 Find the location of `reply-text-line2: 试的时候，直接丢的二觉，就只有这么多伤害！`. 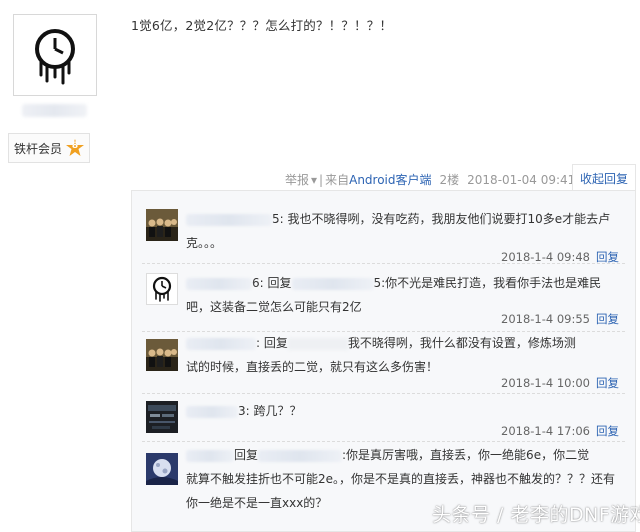

reply-text-line2: 试的时候，直接丢的二觉，就只有这么多伤害！ is located at coordinates (312, 367).